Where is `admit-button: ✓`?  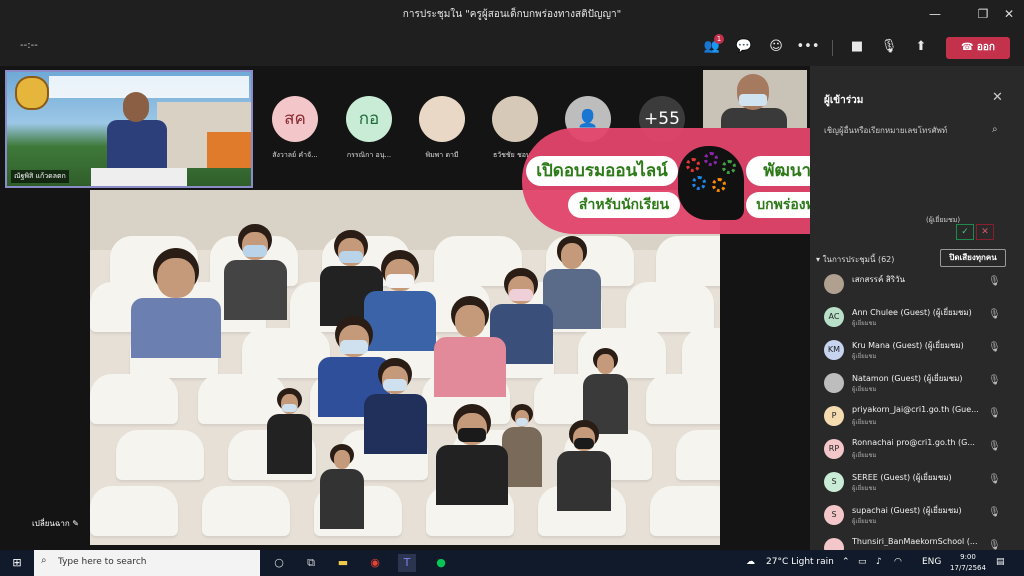 admit-button: ✓ is located at coordinates (965, 232).